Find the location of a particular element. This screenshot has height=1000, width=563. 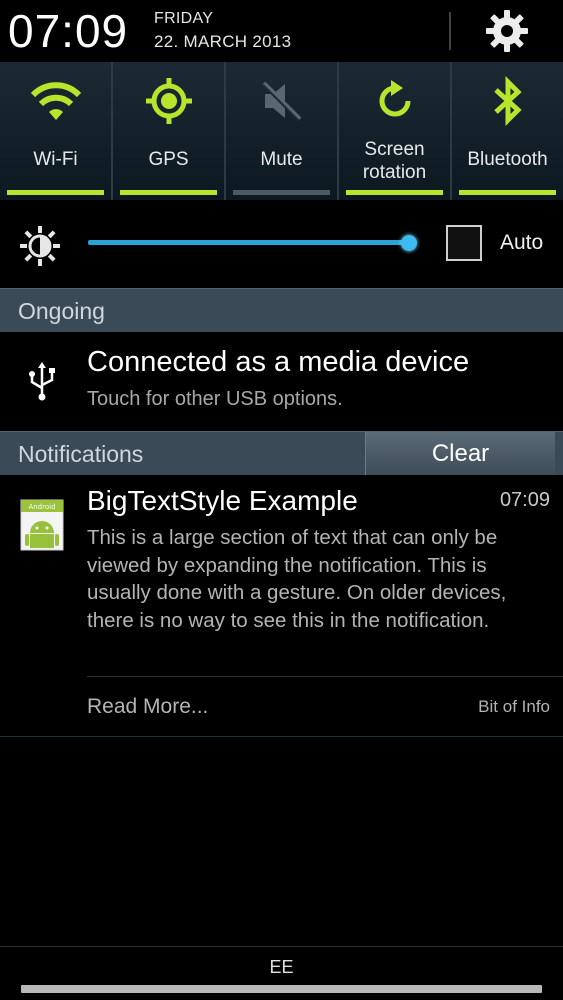

toggle-screen-rotation: Screen rotation is located at coordinates (395, 131).